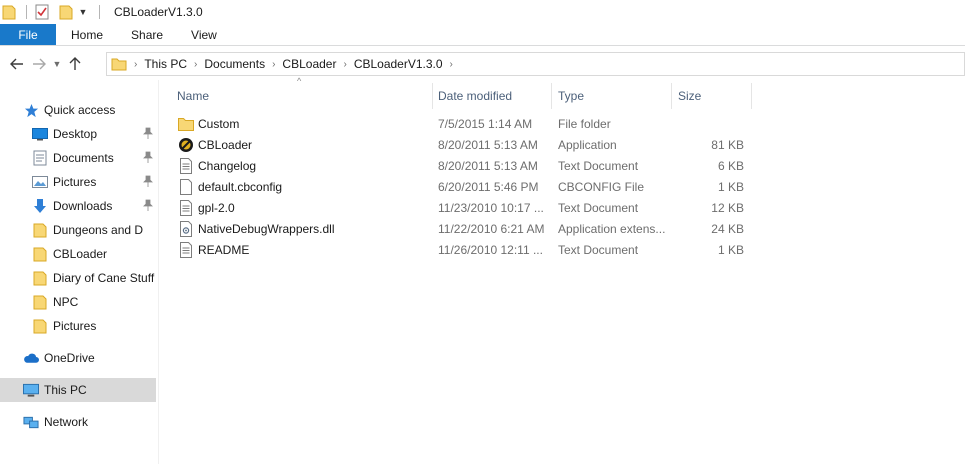  What do you see at coordinates (612, 96) in the screenshot?
I see `column-header-type: Type` at bounding box center [612, 96].